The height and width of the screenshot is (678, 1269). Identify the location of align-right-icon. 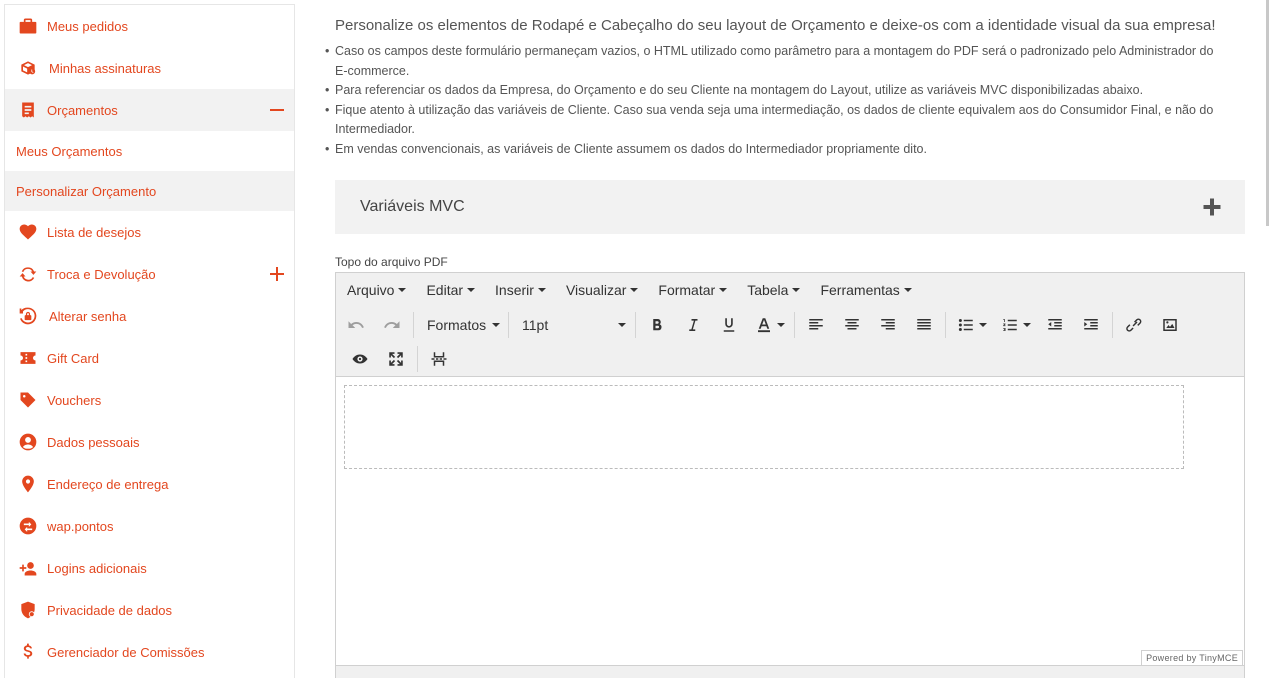
(888, 324).